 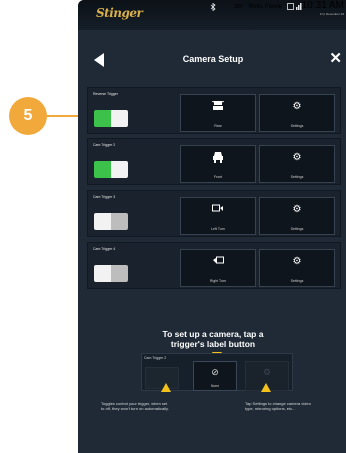 I want to click on right-turn-camera-icon, so click(x=218, y=262).